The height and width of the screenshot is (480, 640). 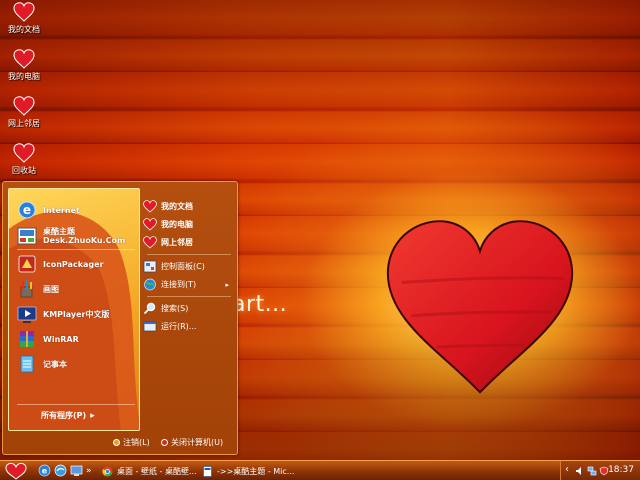 I want to click on arrow-right-icon: ▸, so click(x=92, y=415).